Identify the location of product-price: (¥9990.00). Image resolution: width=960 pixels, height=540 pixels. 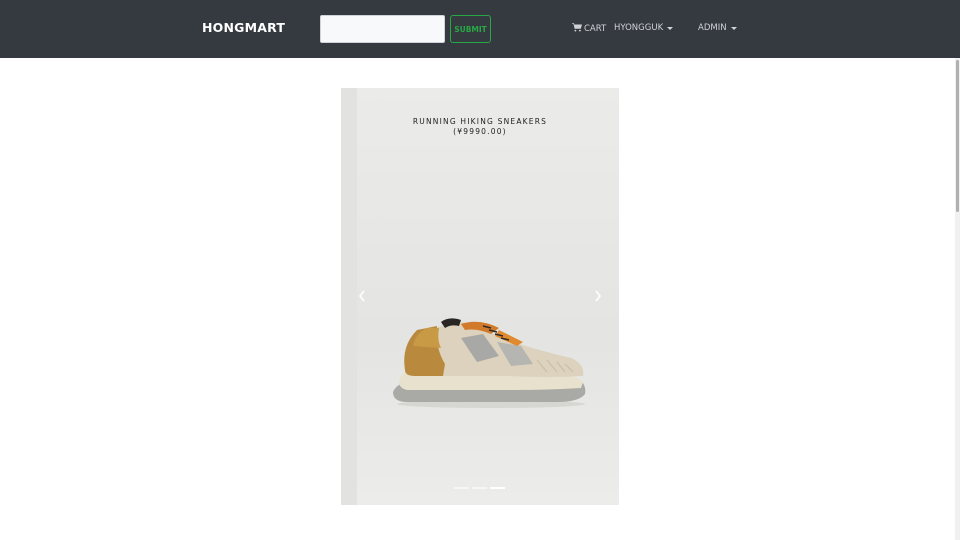
(480, 131).